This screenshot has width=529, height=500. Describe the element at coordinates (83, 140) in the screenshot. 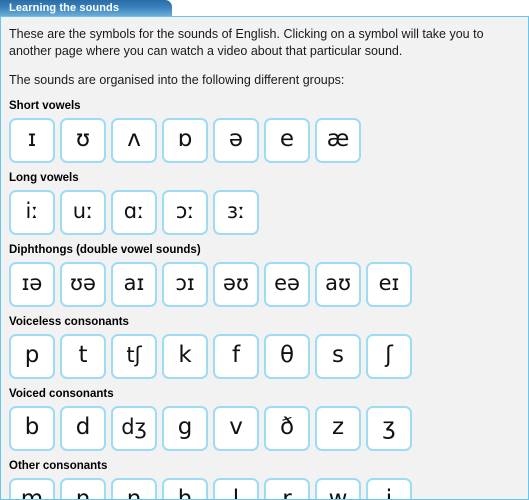

I see `symbol-button: ʊ` at that location.